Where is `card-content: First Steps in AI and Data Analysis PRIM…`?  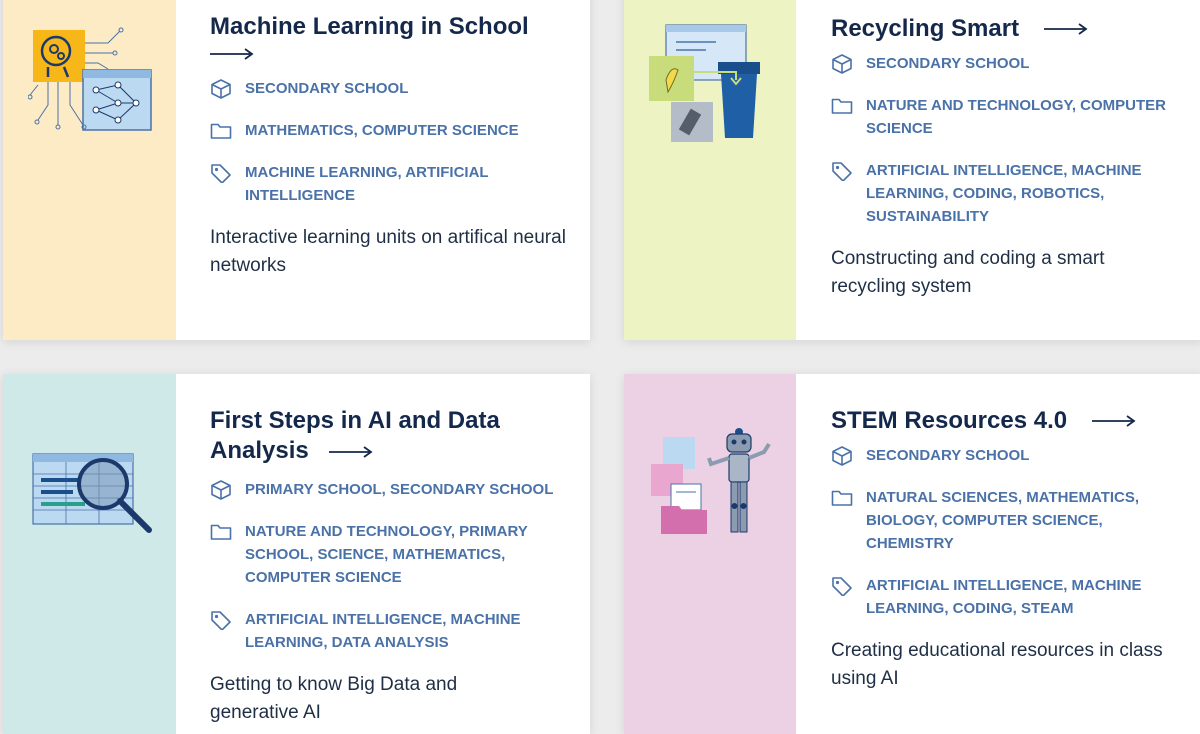 card-content: First Steps in AI and Data Analysis PRIM… is located at coordinates (390, 550).